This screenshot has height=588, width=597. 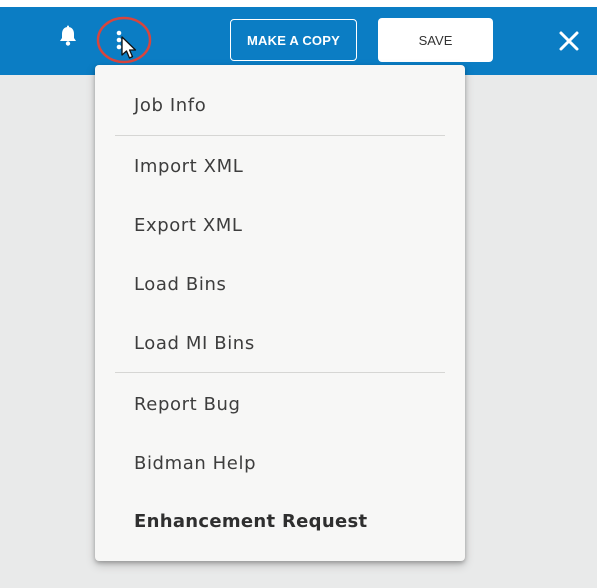 I want to click on menu-item-job-info: Job Info, so click(x=170, y=106).